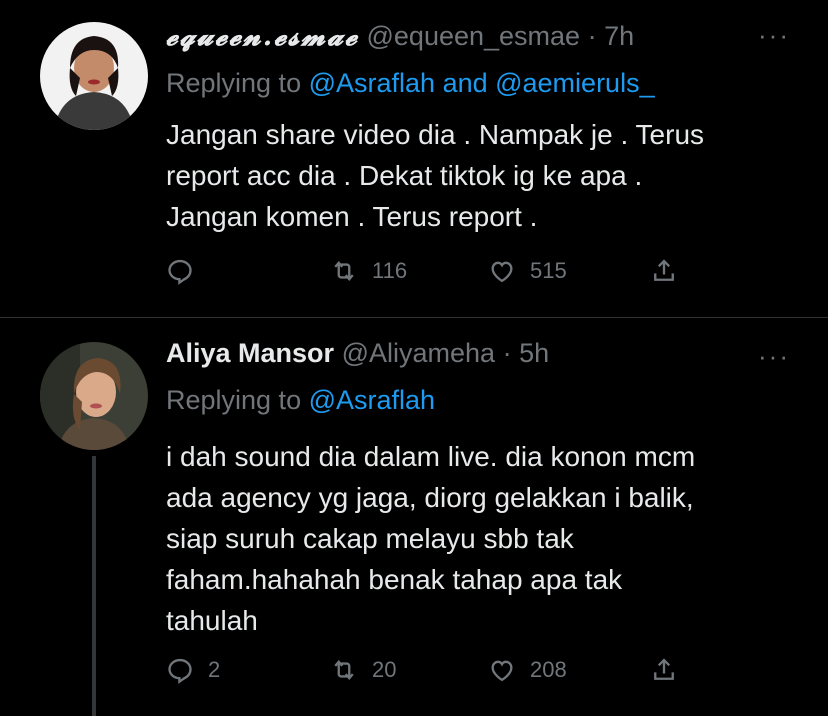 Image resolution: width=828 pixels, height=716 pixels. Describe the element at coordinates (426, 271) in the screenshot. I see `tweet-actions: 116 515` at that location.